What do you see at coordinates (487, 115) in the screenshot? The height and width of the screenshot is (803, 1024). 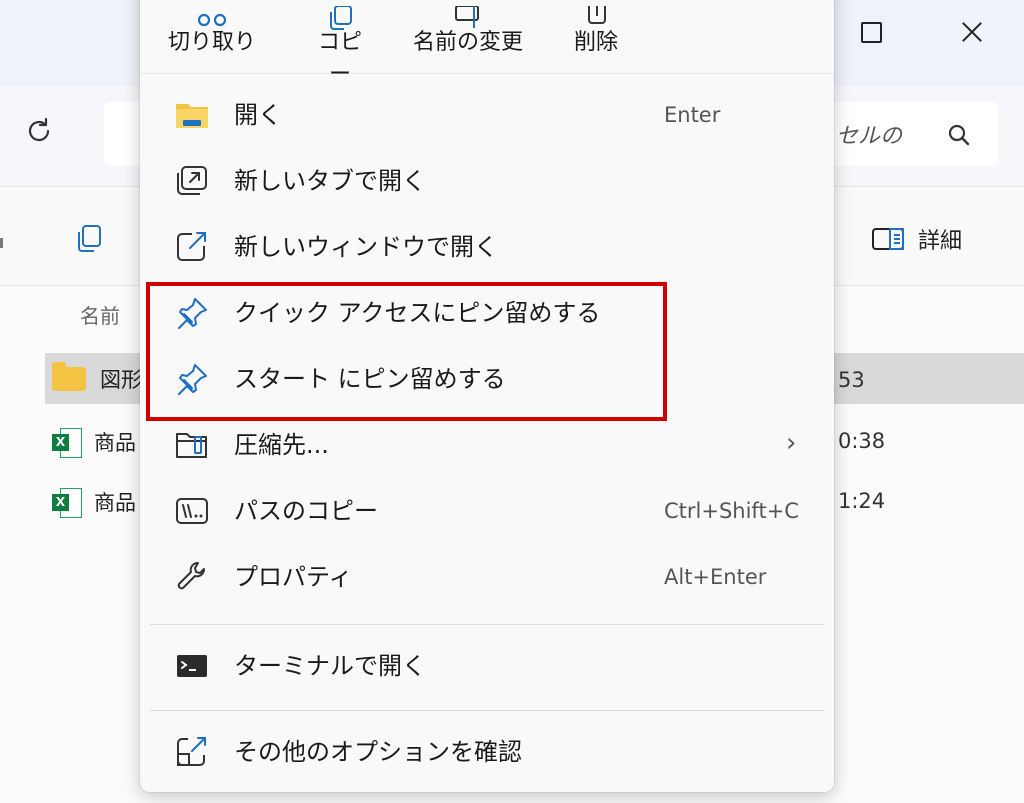 I see `menu-item-open: 開く Enter` at bounding box center [487, 115].